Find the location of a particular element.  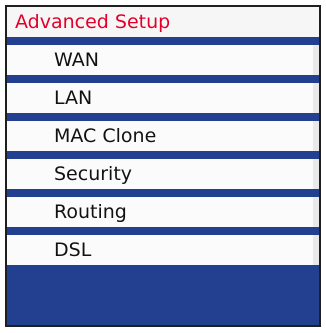

menu-item-lan: LAN is located at coordinates (163, 96).